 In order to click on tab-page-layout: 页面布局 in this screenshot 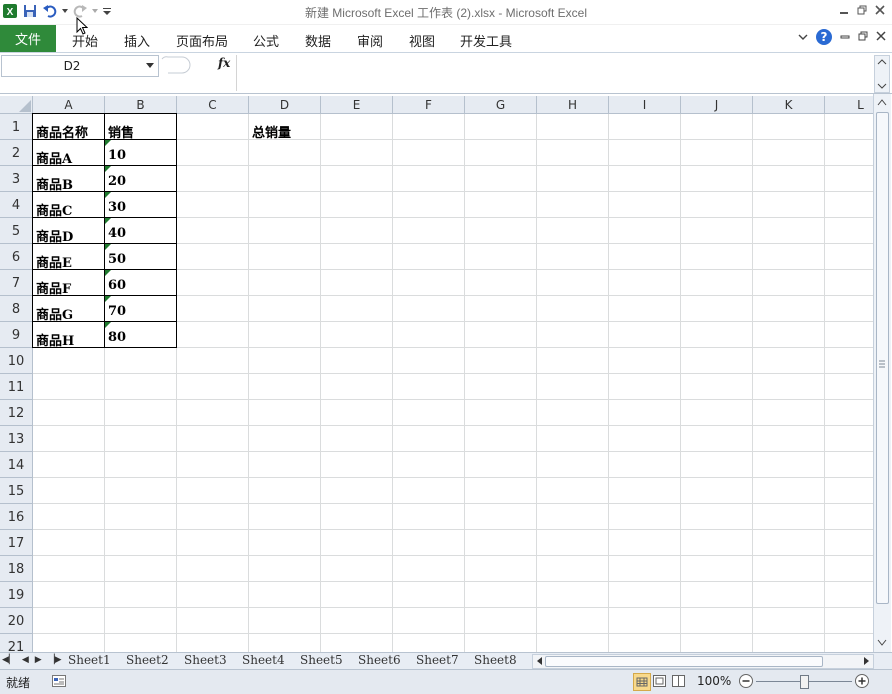, I will do `click(202, 40)`.